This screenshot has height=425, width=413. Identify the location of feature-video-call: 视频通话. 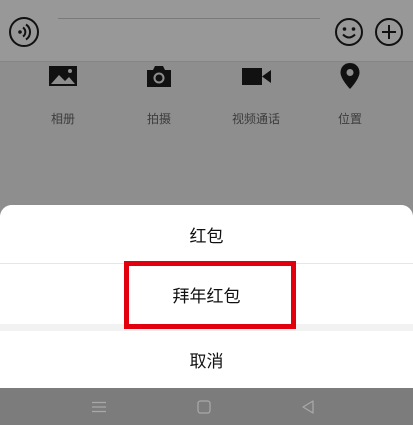
(256, 94).